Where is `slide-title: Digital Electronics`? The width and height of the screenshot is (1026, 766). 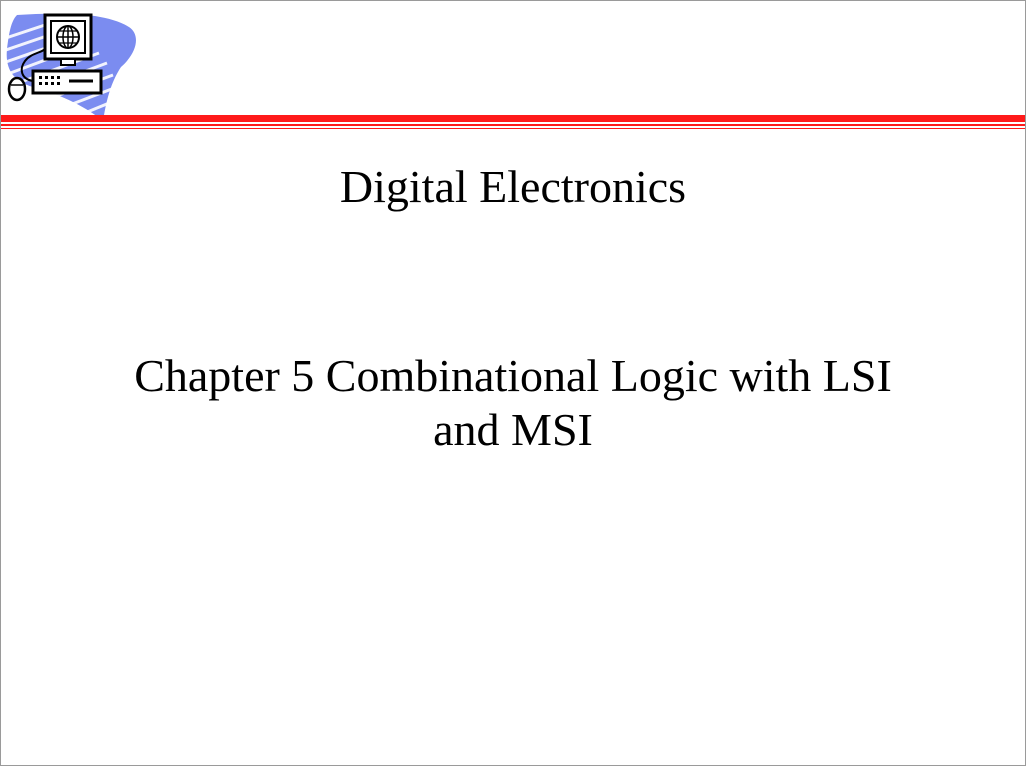 slide-title: Digital Electronics is located at coordinates (513, 186).